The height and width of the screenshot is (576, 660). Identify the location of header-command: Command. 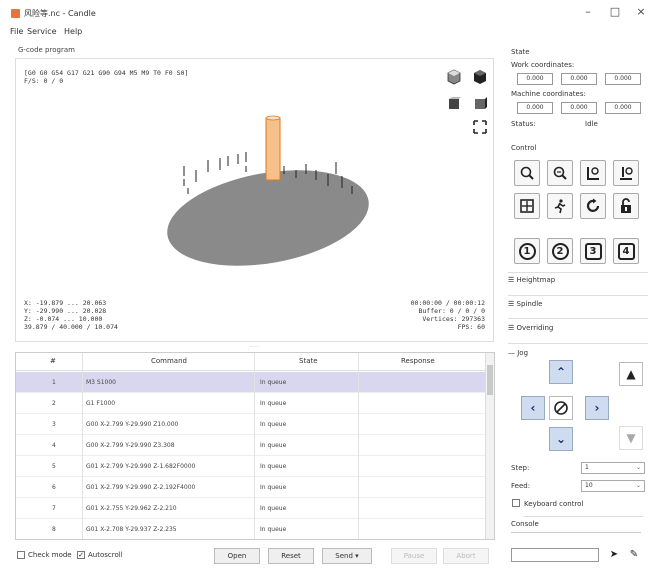
(169, 361).